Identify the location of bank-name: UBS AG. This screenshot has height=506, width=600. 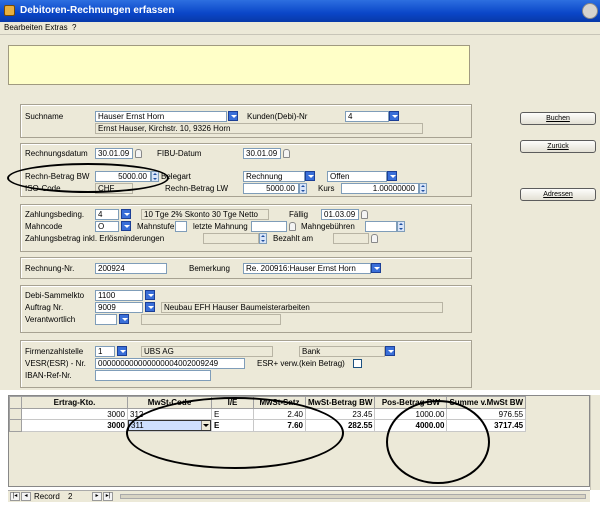
(207, 351).